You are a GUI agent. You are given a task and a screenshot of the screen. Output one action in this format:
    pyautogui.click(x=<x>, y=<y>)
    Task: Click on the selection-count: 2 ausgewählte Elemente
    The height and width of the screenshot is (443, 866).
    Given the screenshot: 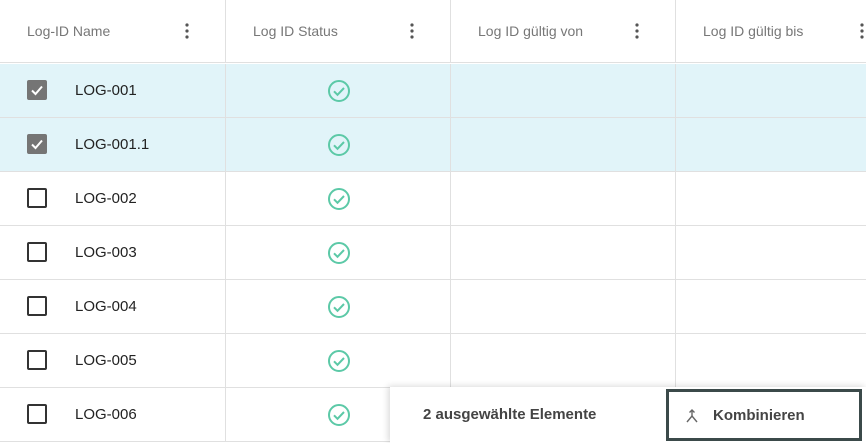 What is the action you would take?
    pyautogui.click(x=510, y=414)
    